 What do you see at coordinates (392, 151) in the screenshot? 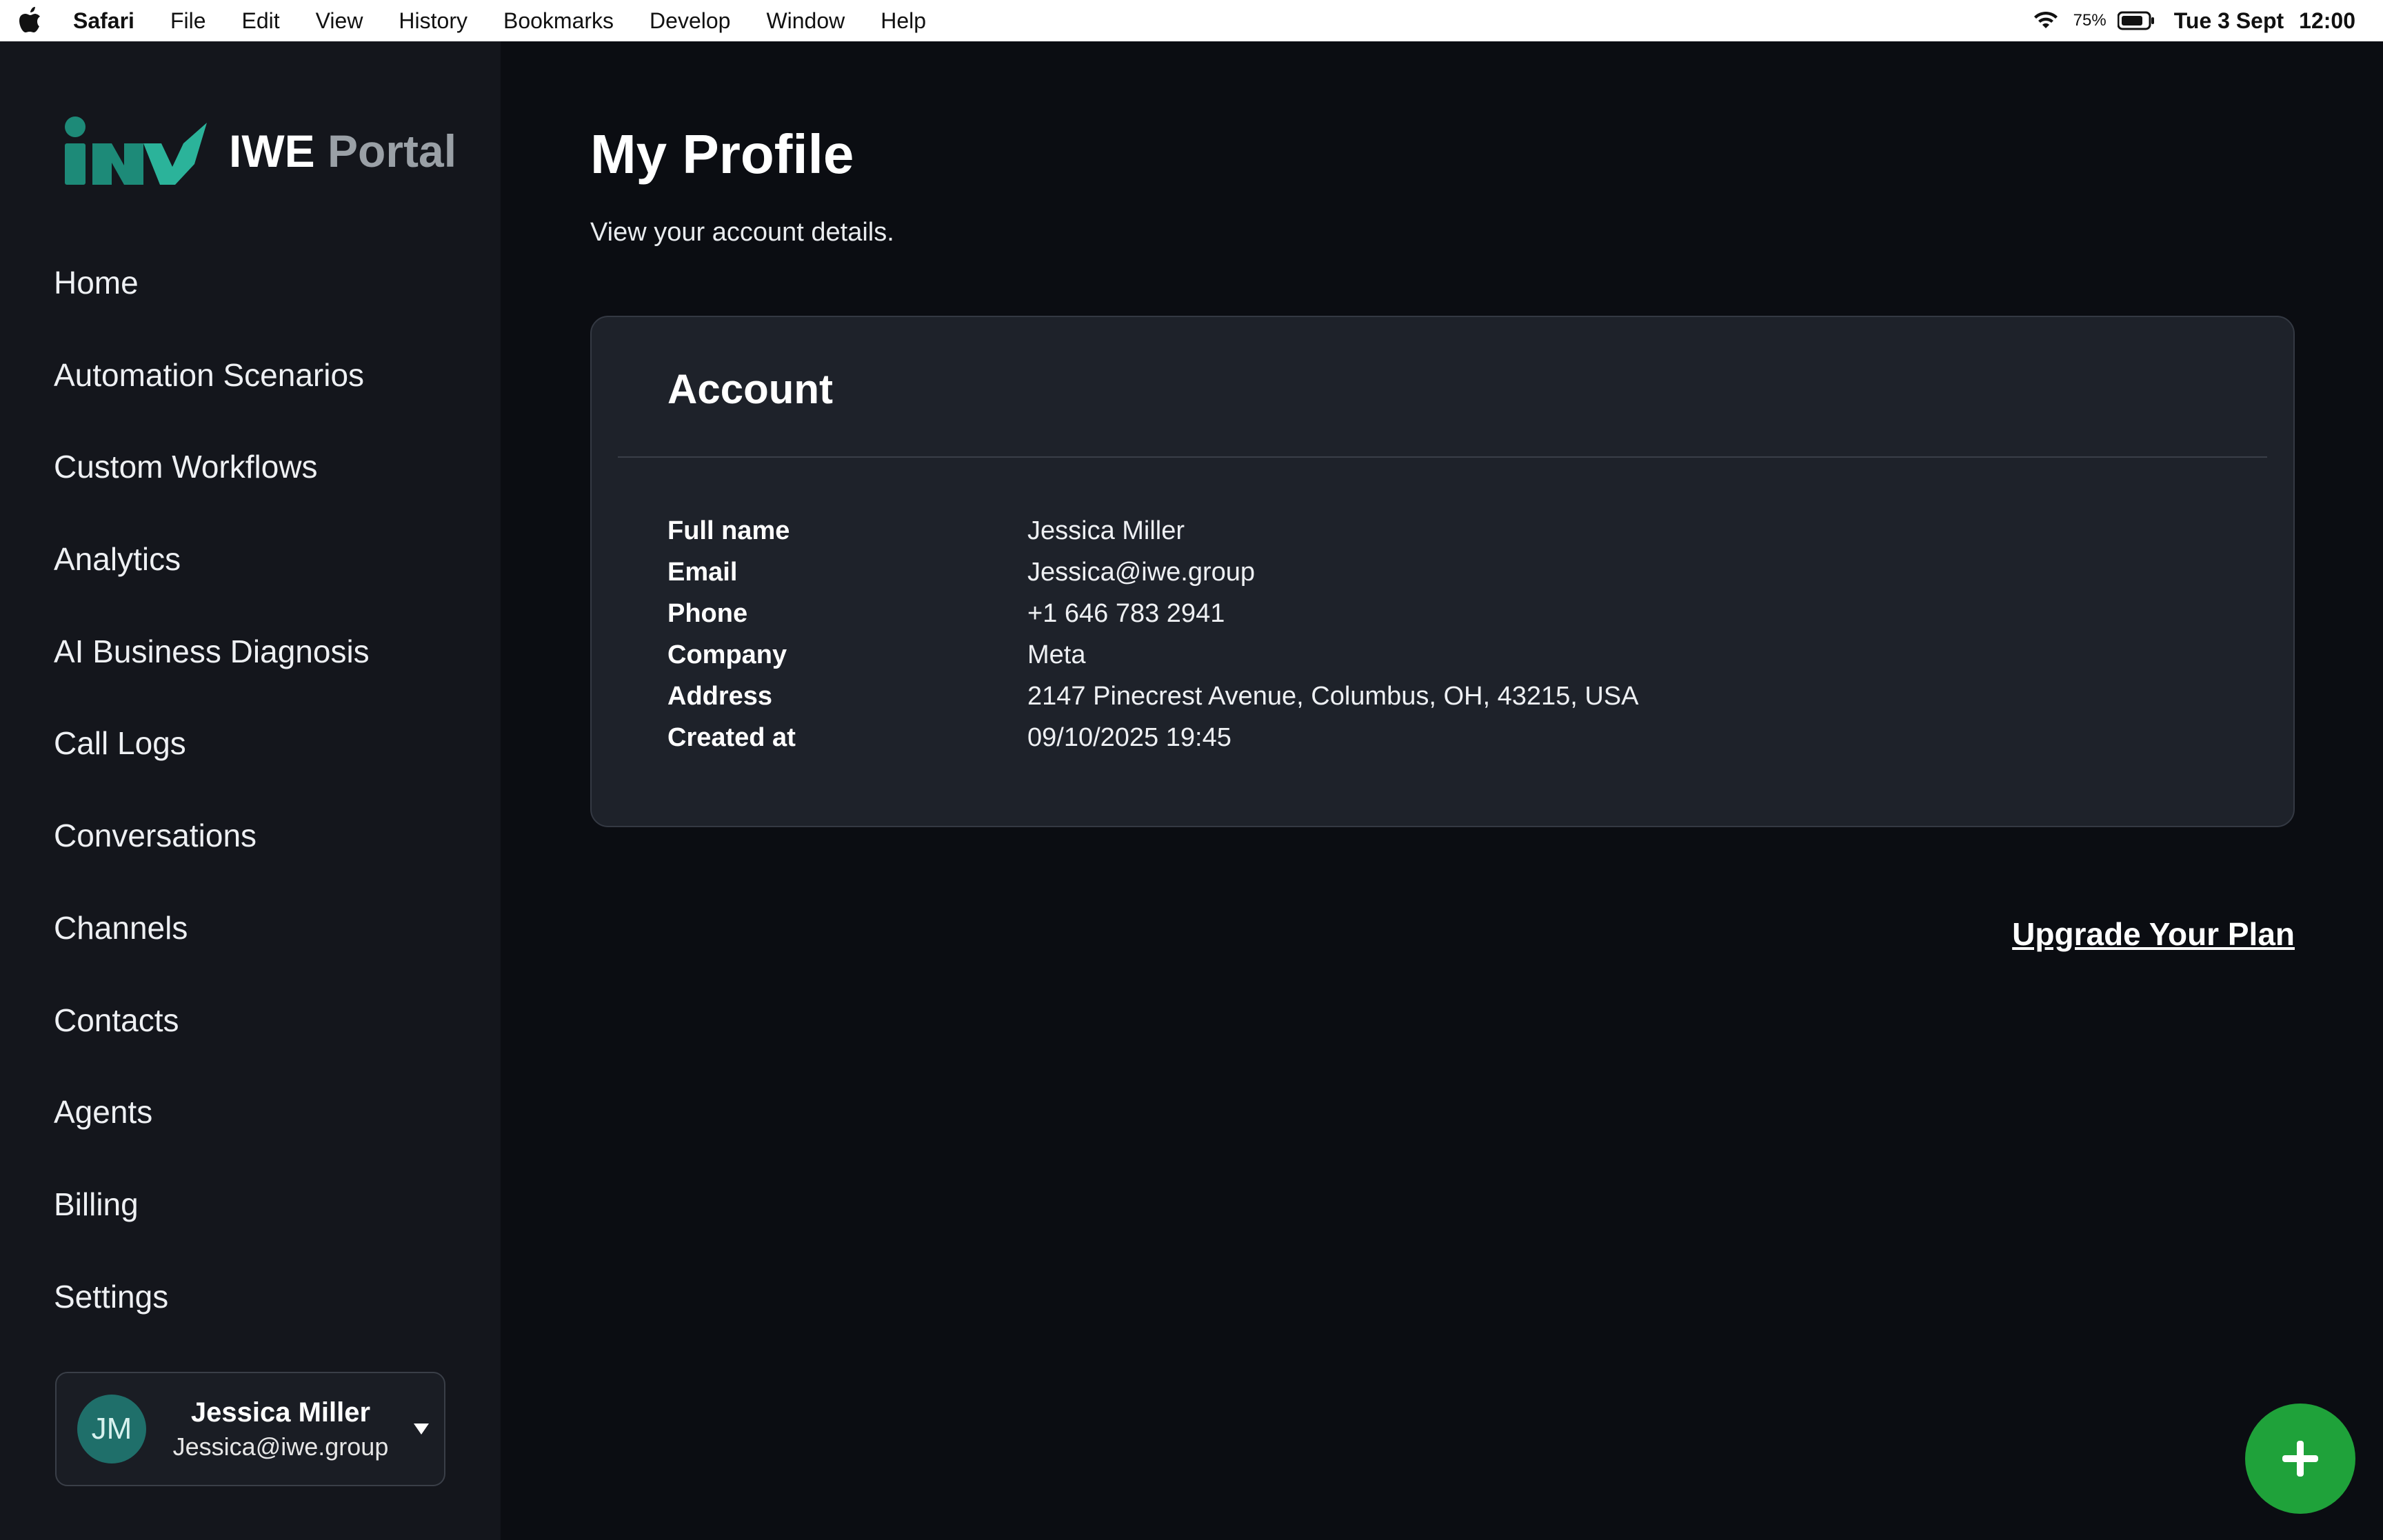
I see `brand-name-portal: Portal` at bounding box center [392, 151].